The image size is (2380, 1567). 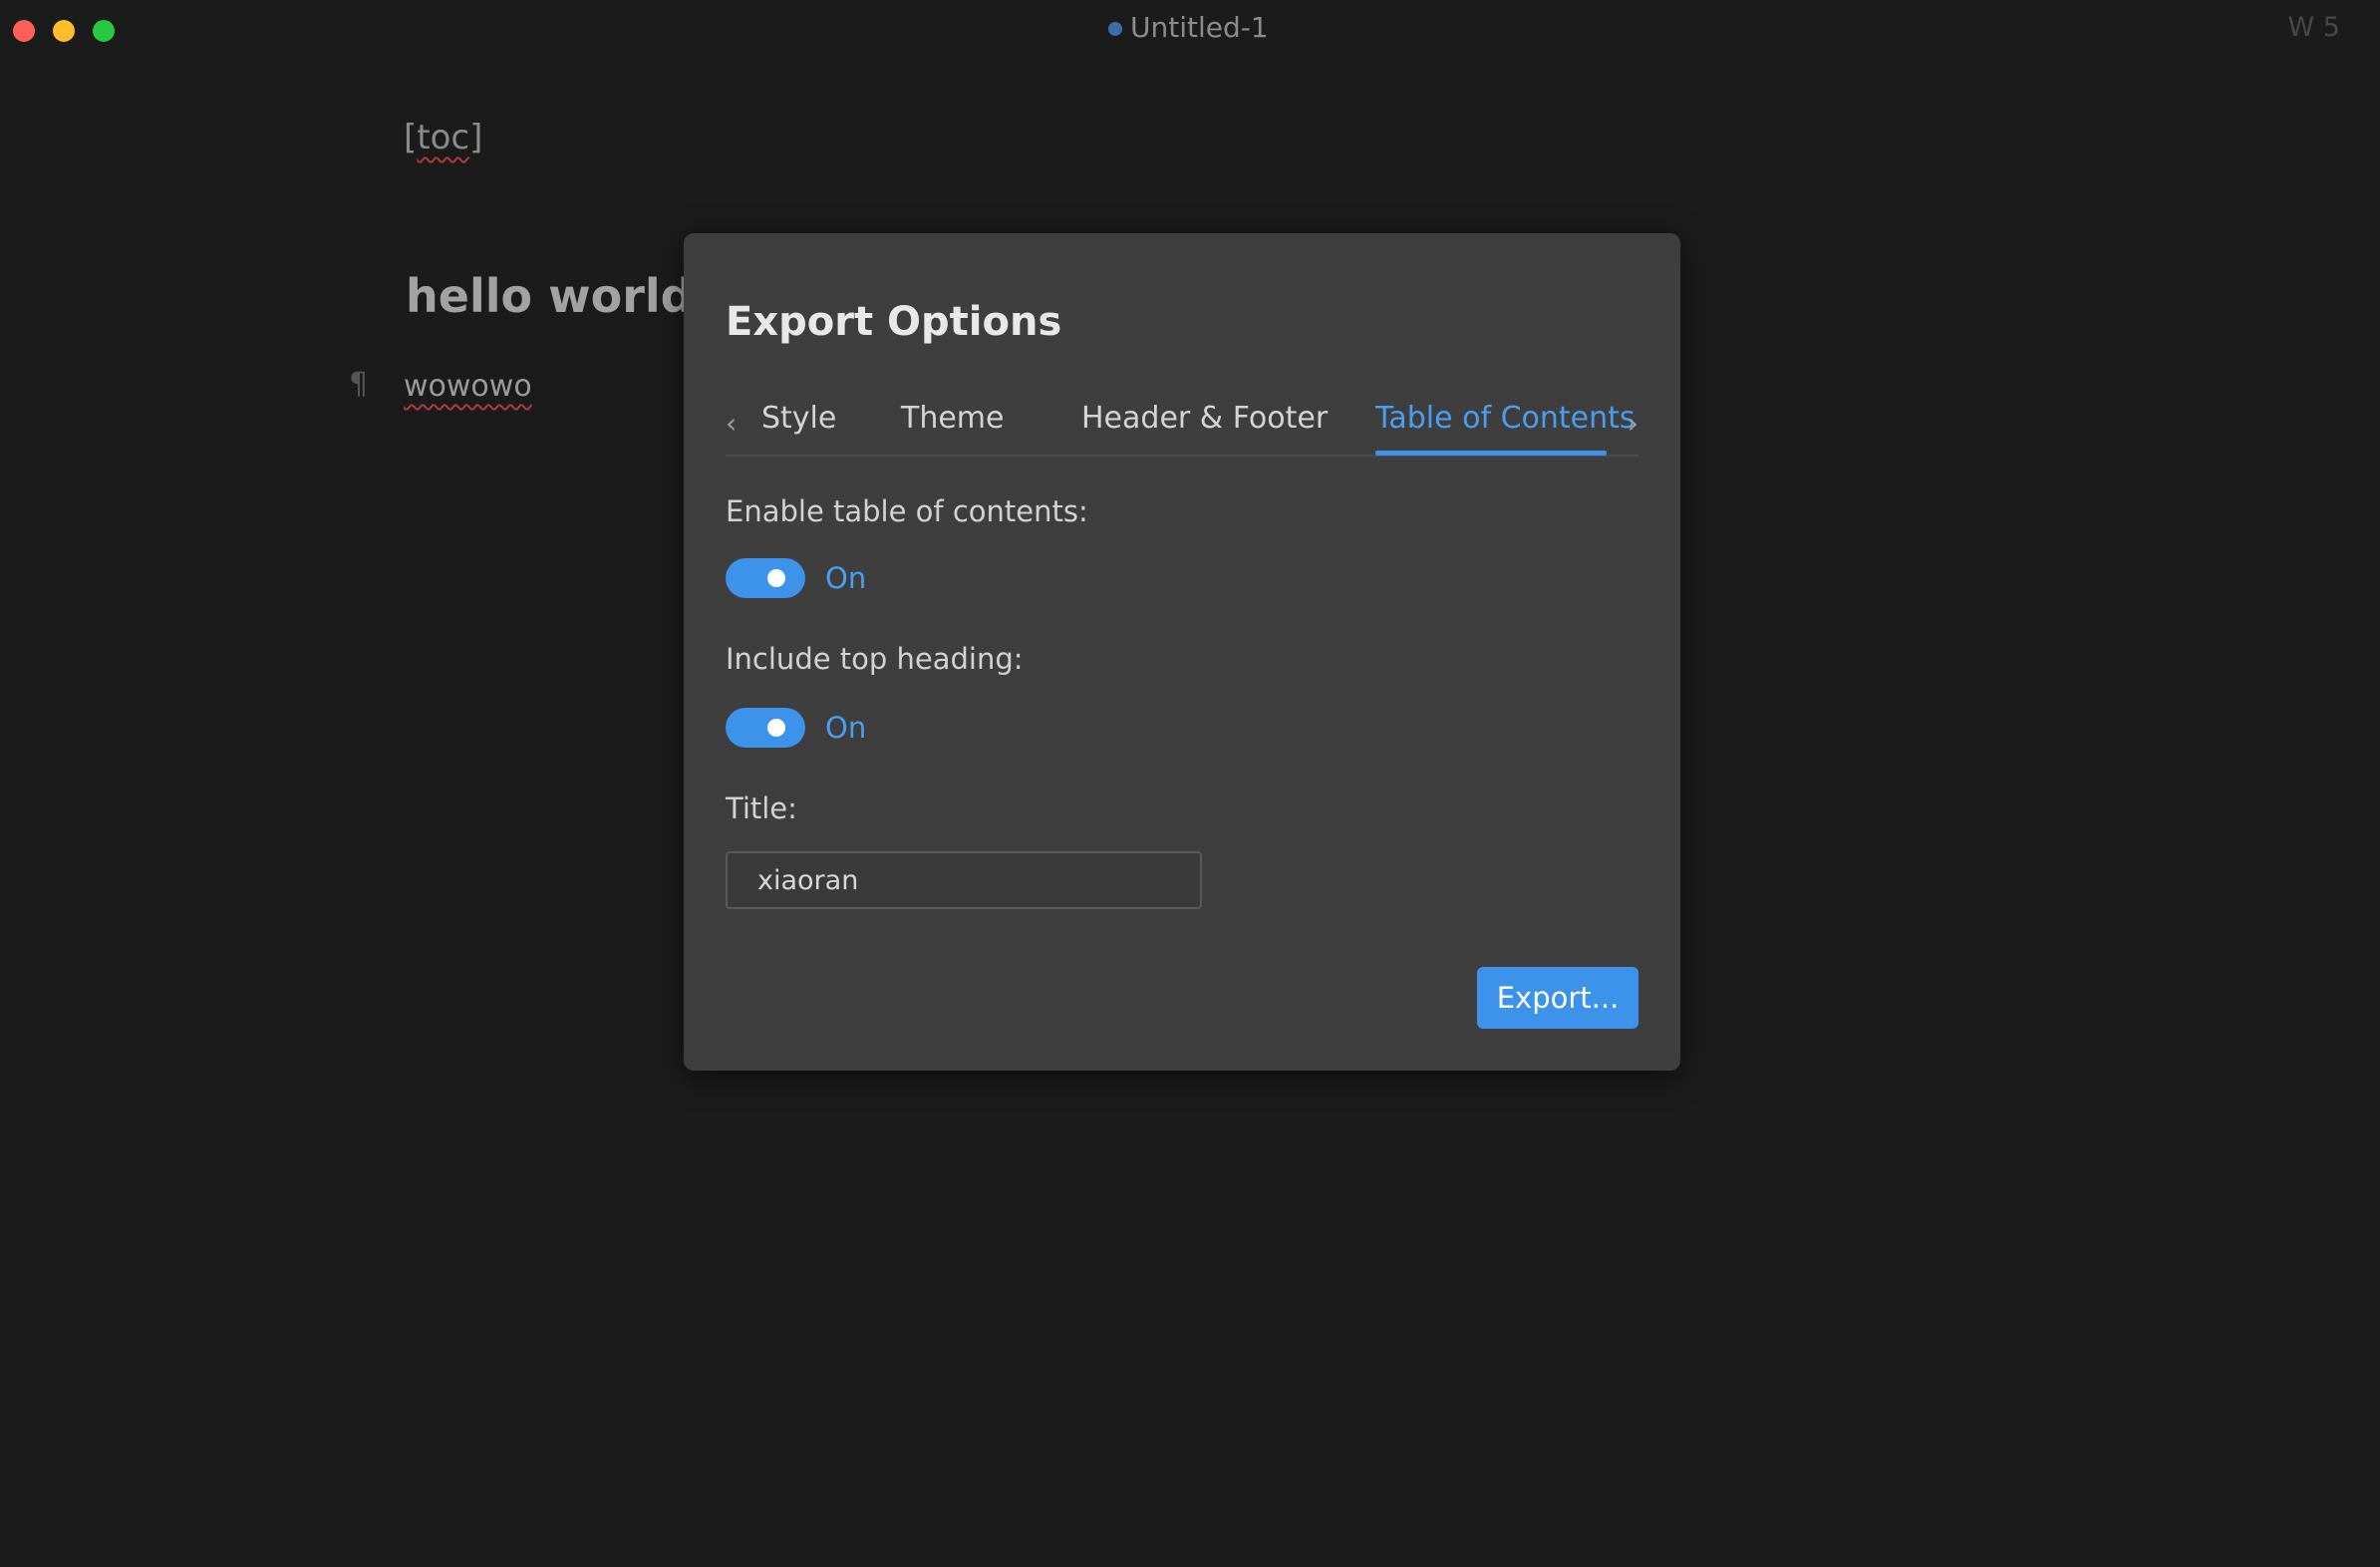 What do you see at coordinates (1633, 423) in the screenshot?
I see `chevron-right-icon: ›` at bounding box center [1633, 423].